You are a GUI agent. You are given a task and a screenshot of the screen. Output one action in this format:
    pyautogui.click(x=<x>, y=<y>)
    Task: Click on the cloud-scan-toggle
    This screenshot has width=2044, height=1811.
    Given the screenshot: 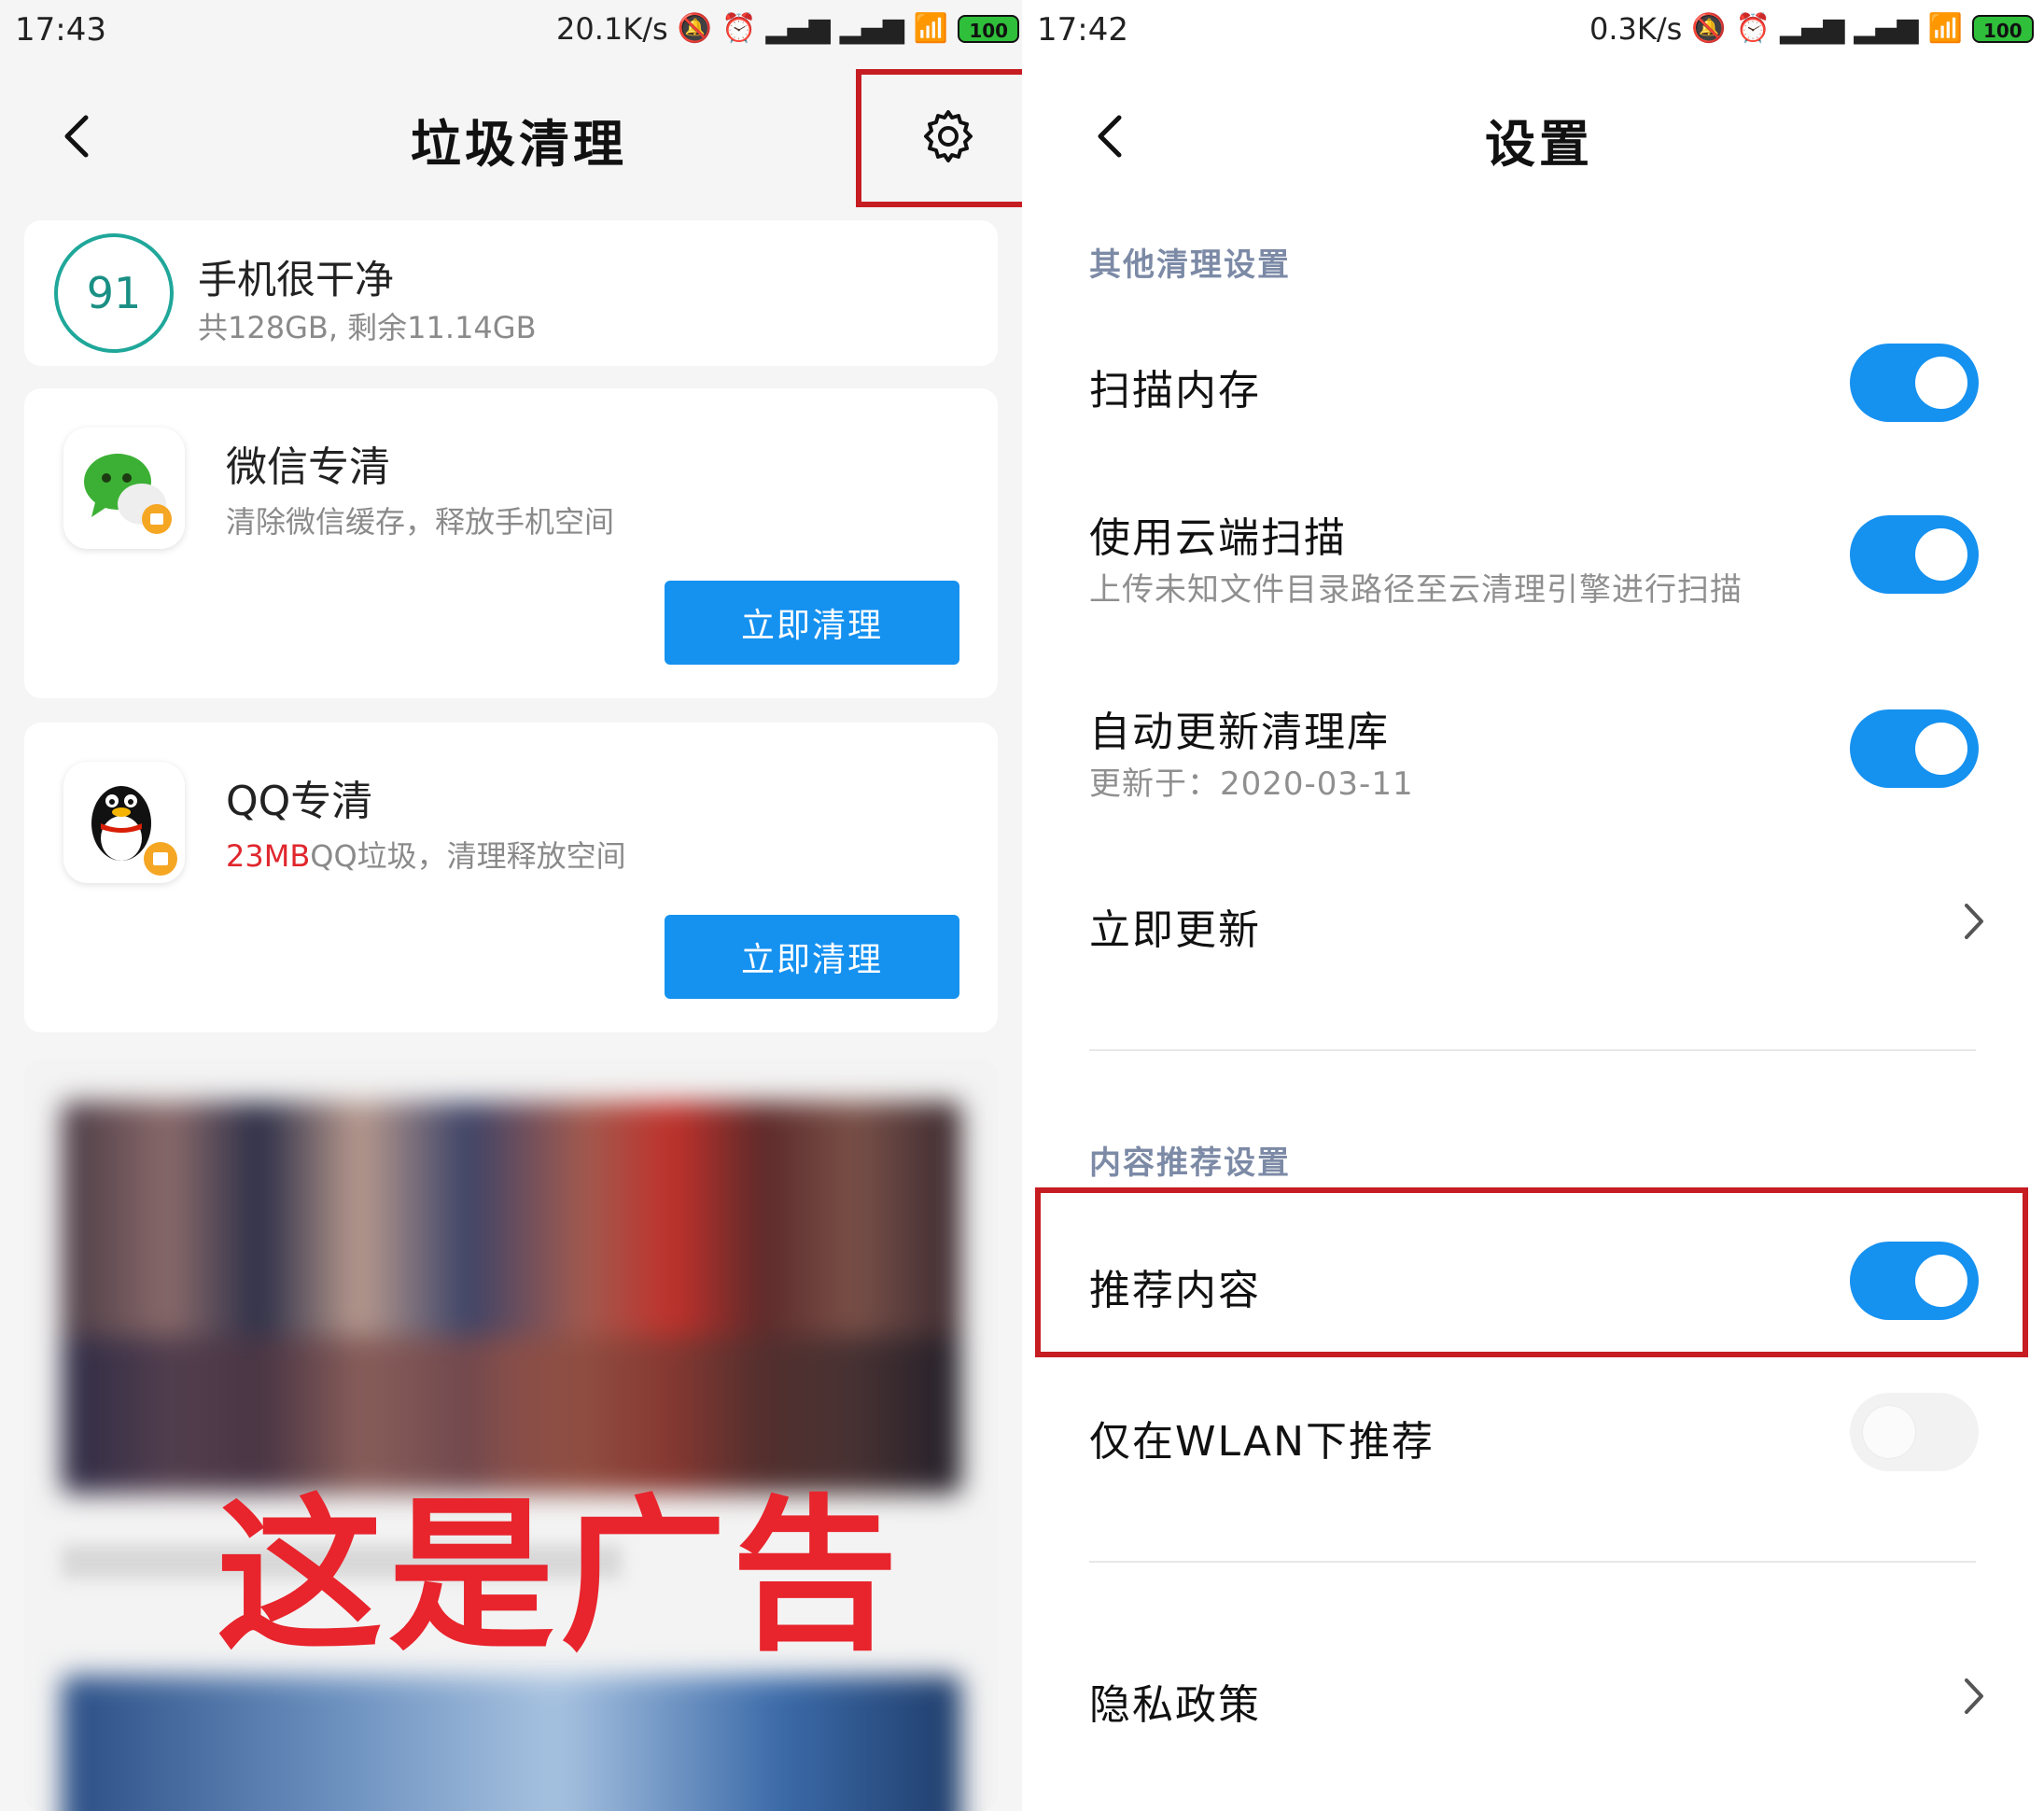 What is the action you would take?
    pyautogui.click(x=1914, y=554)
    